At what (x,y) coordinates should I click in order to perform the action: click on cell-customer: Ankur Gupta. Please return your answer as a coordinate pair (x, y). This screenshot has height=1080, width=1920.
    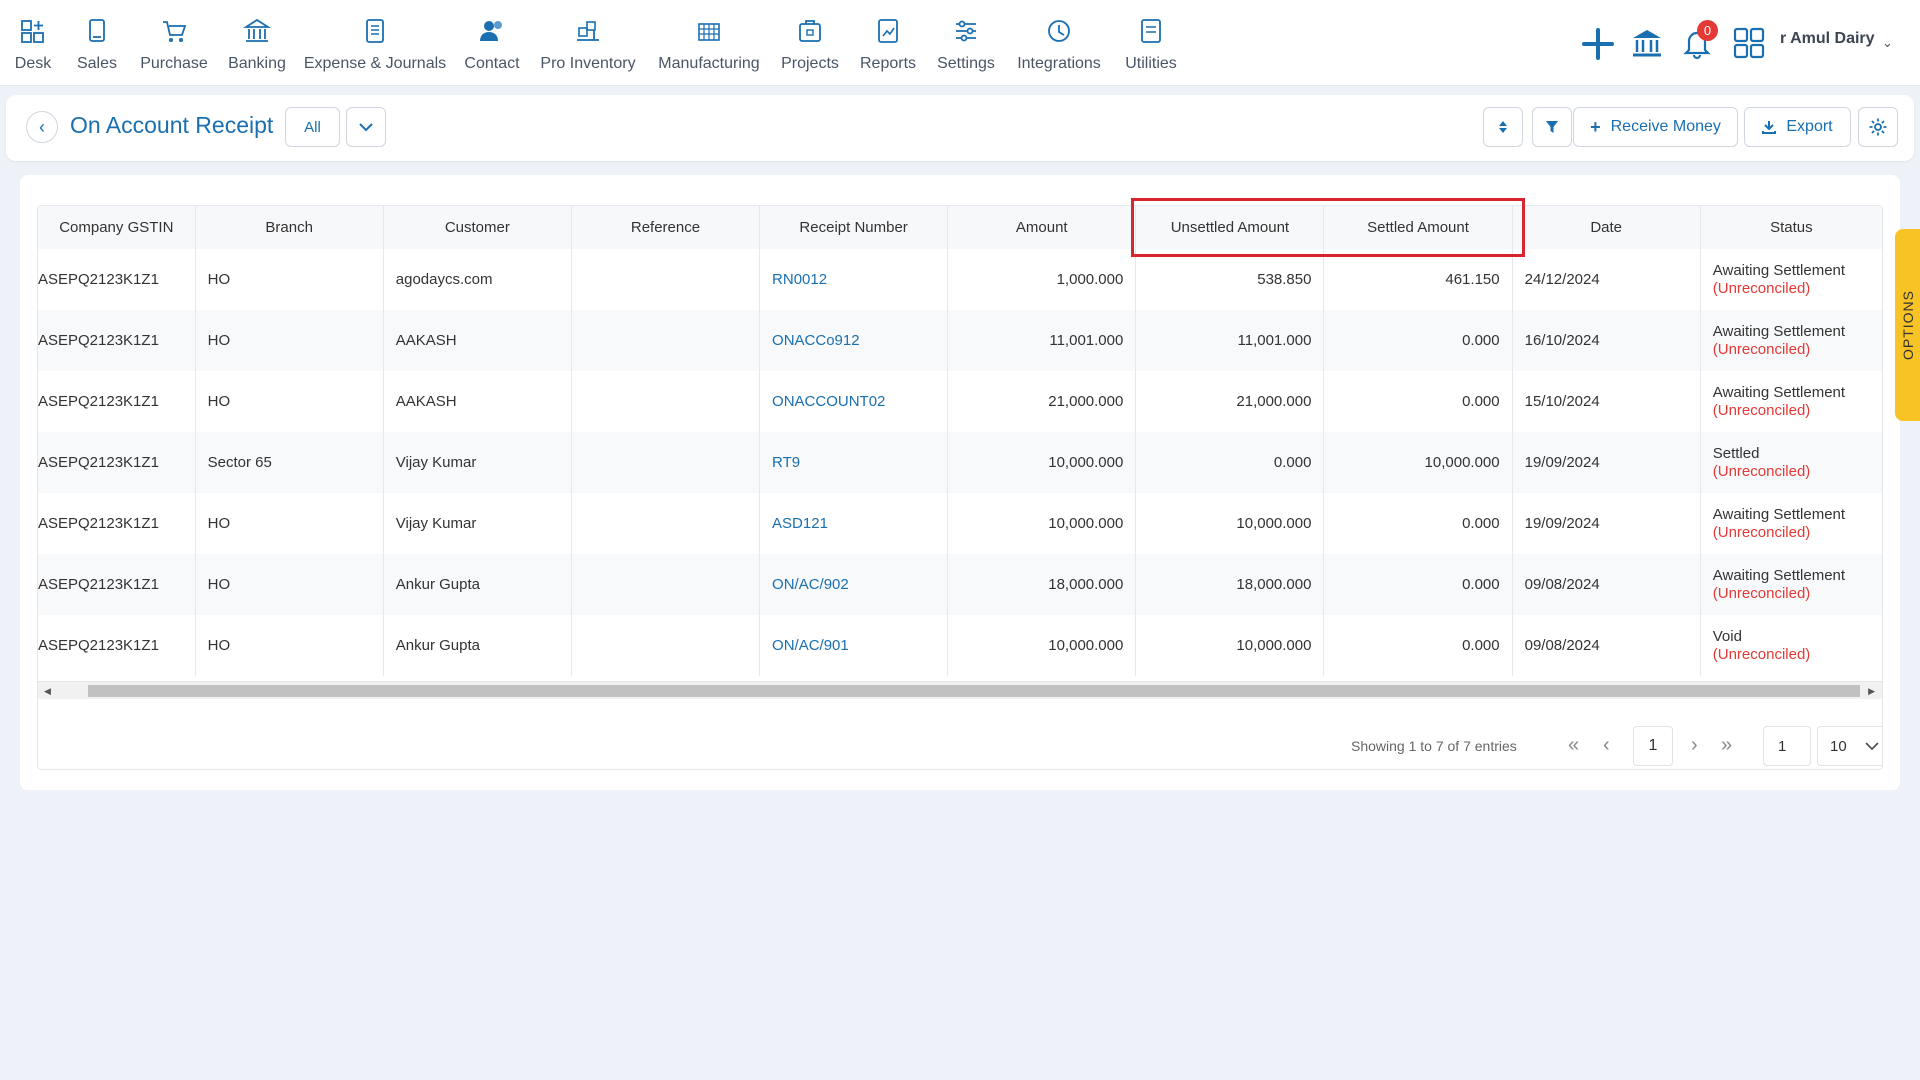
    Looking at the image, I should click on (477, 584).